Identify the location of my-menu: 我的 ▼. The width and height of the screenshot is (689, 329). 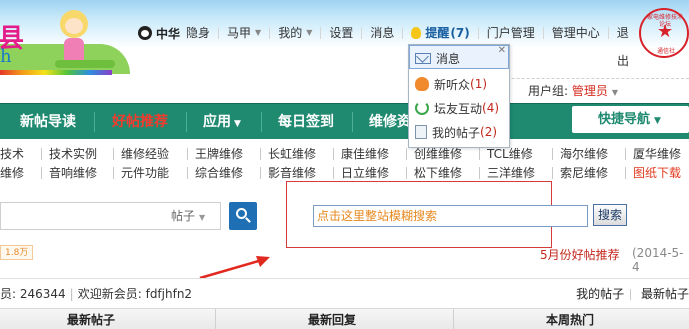
(296, 33).